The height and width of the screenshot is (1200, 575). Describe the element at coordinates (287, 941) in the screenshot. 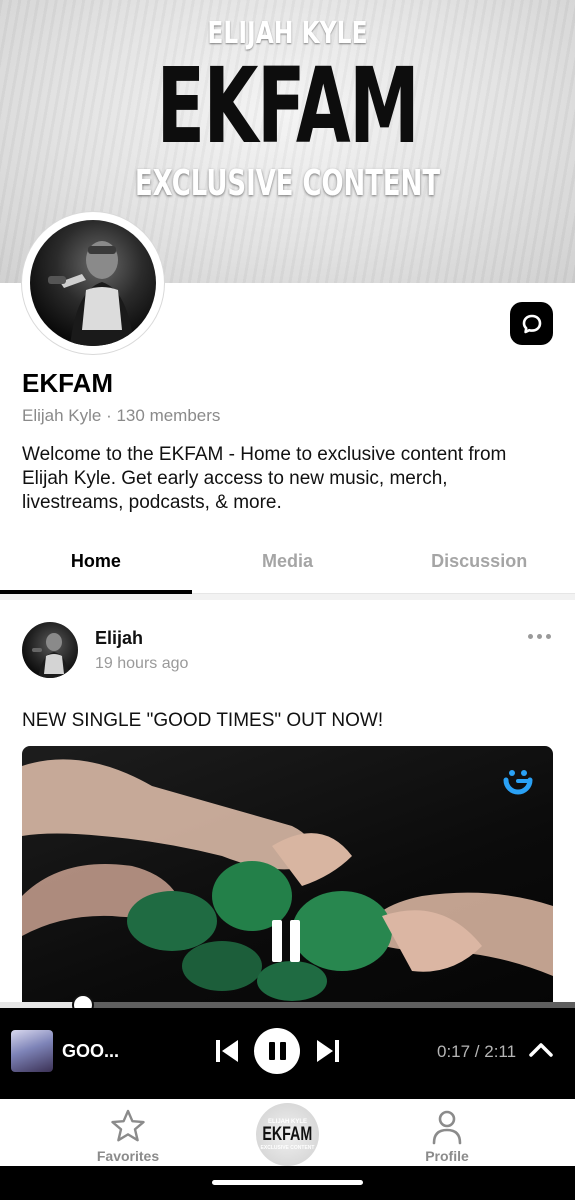

I see `video-pause-button` at that location.